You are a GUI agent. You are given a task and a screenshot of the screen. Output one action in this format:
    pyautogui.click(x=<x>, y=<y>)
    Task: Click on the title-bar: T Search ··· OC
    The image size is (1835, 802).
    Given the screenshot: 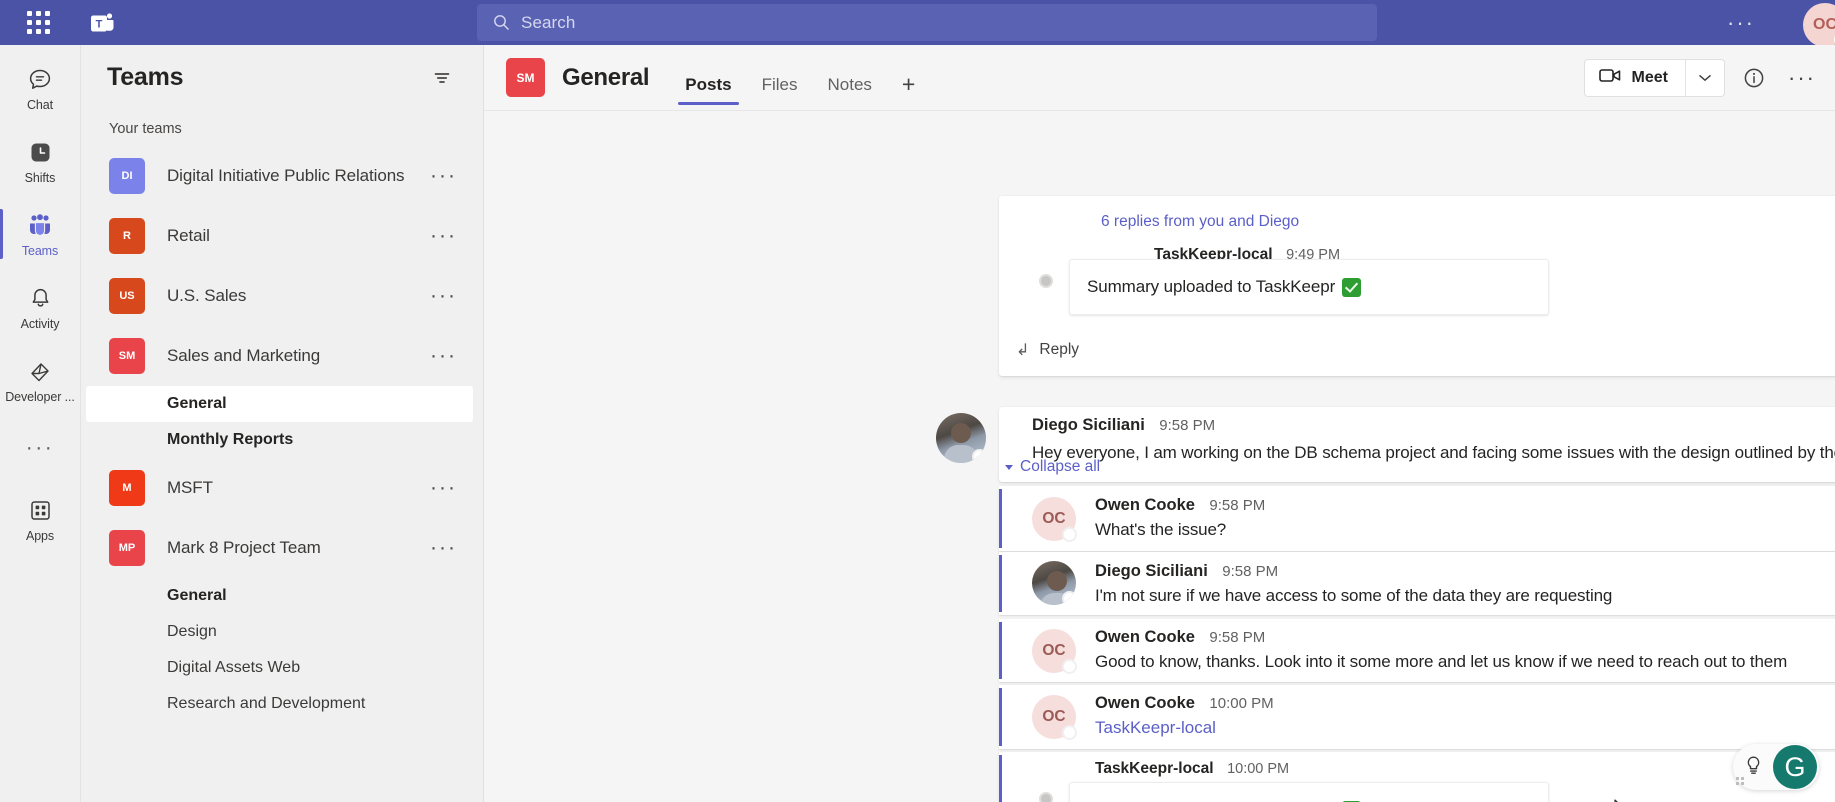 What is the action you would take?
    pyautogui.click(x=917, y=23)
    